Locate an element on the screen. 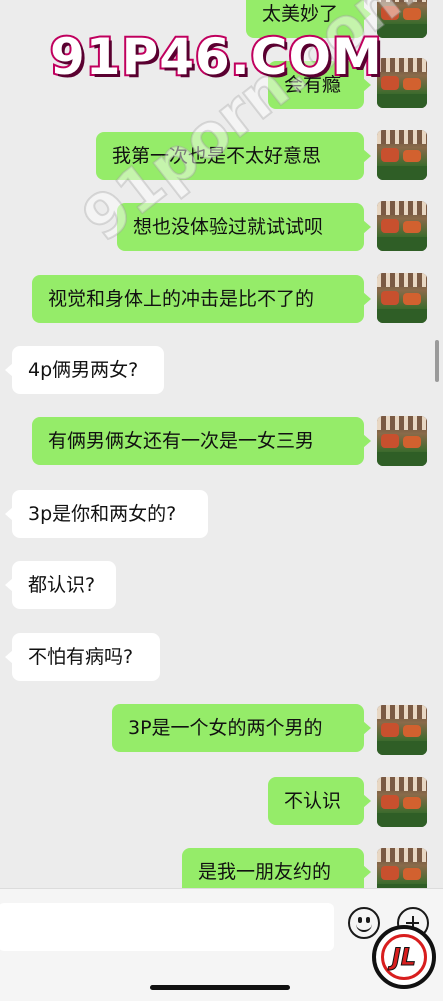 This screenshot has width=443, height=1001. message-bubble-outgoing: 不认识 is located at coordinates (319, 801).